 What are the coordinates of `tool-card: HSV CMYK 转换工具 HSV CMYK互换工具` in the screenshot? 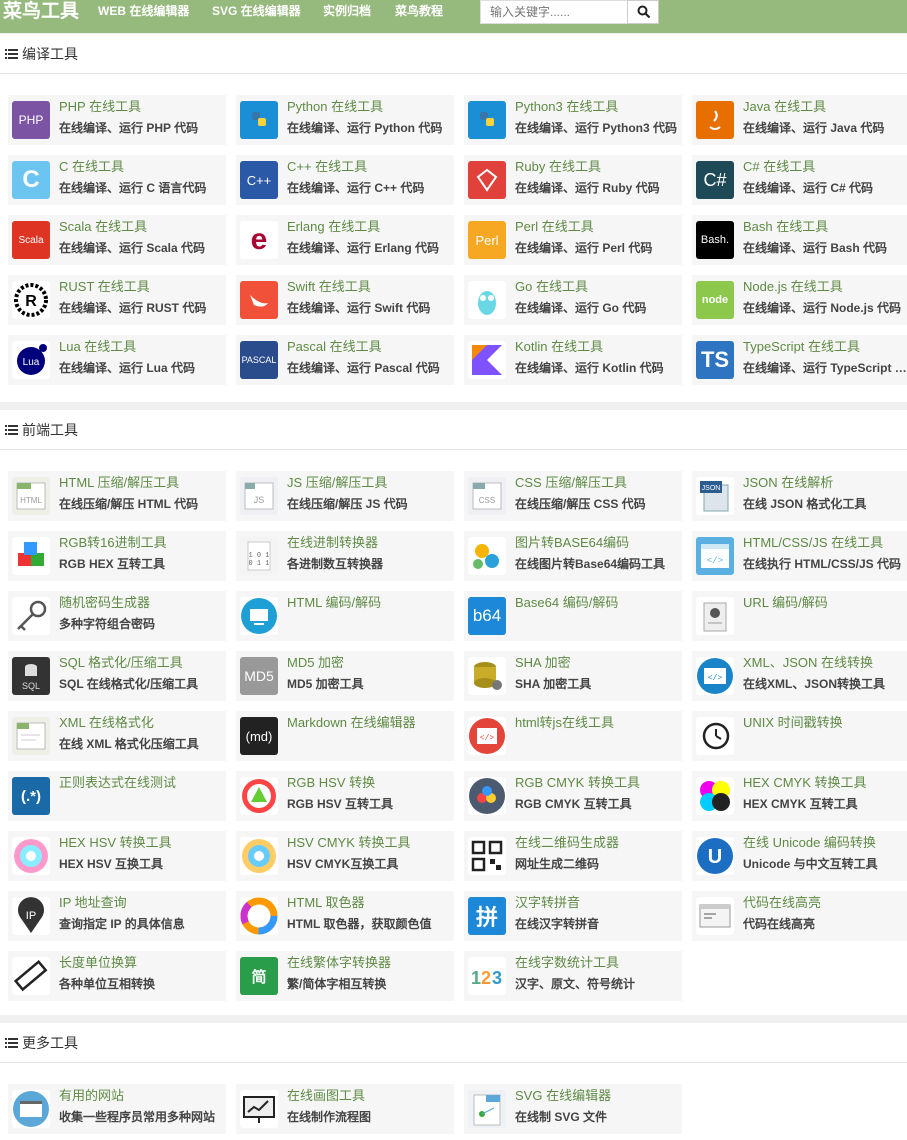 It's located at (345, 856).